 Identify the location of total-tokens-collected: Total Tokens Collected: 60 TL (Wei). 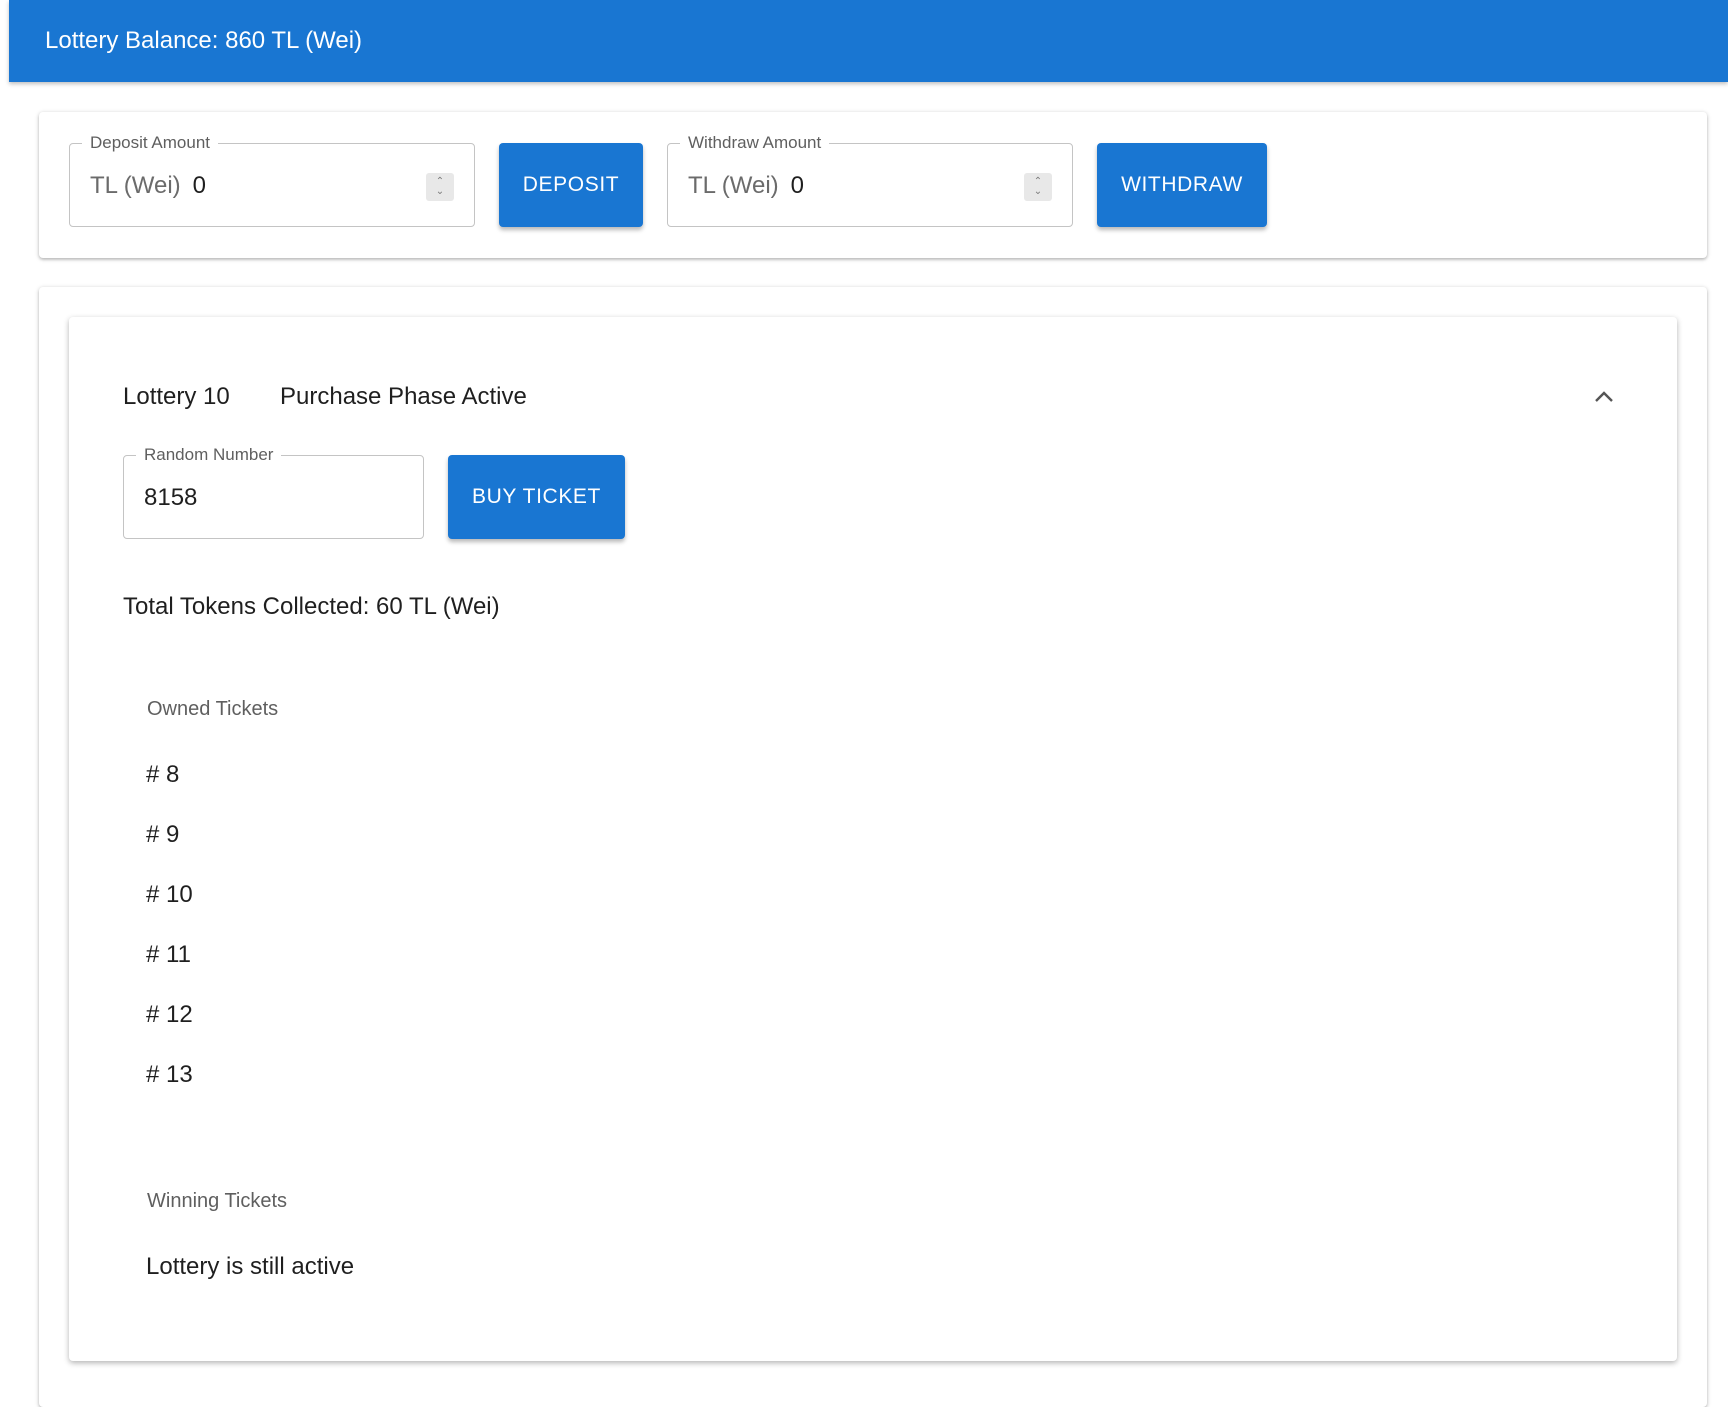
(311, 606).